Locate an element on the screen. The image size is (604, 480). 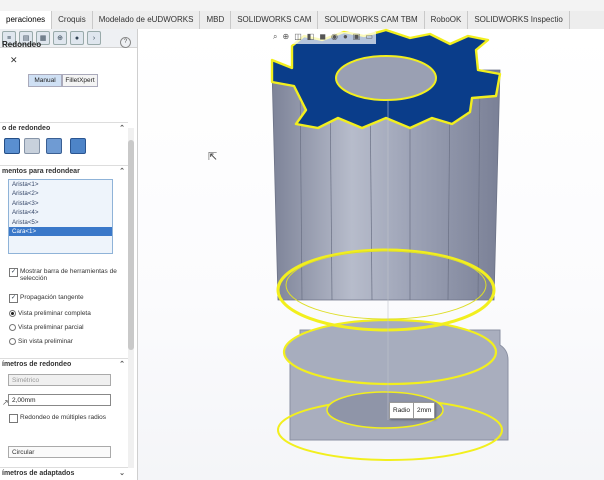
display-style-icon: ◼ is located at coordinates (322, 38).